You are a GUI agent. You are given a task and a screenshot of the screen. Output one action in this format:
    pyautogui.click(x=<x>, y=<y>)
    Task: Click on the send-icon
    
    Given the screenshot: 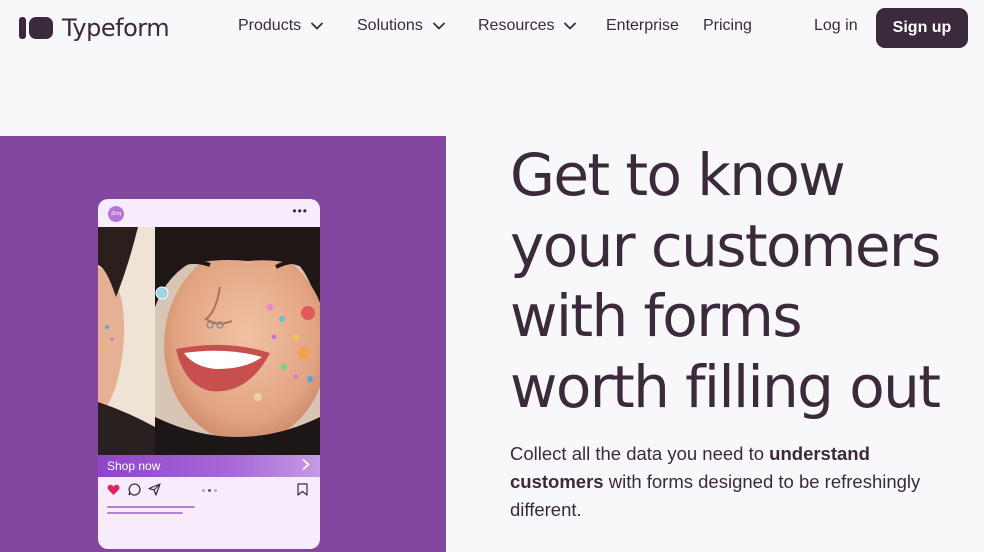 What is the action you would take?
    pyautogui.click(x=154, y=492)
    